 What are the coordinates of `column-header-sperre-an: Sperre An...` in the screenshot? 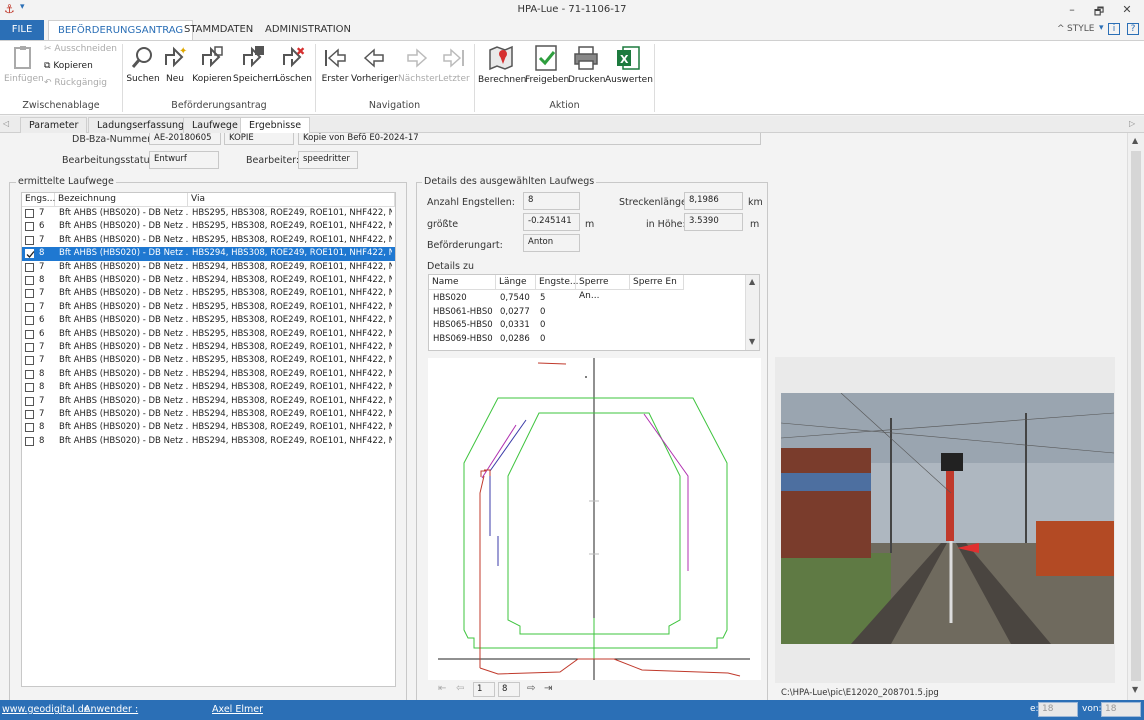 It's located at (603, 288).